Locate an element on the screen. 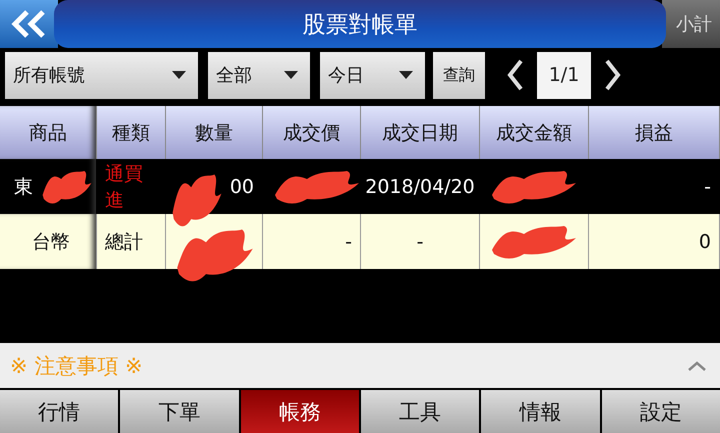 Image resolution: width=720 pixels, height=433 pixels. window-title: 股票對帳單 is located at coordinates (360, 24).